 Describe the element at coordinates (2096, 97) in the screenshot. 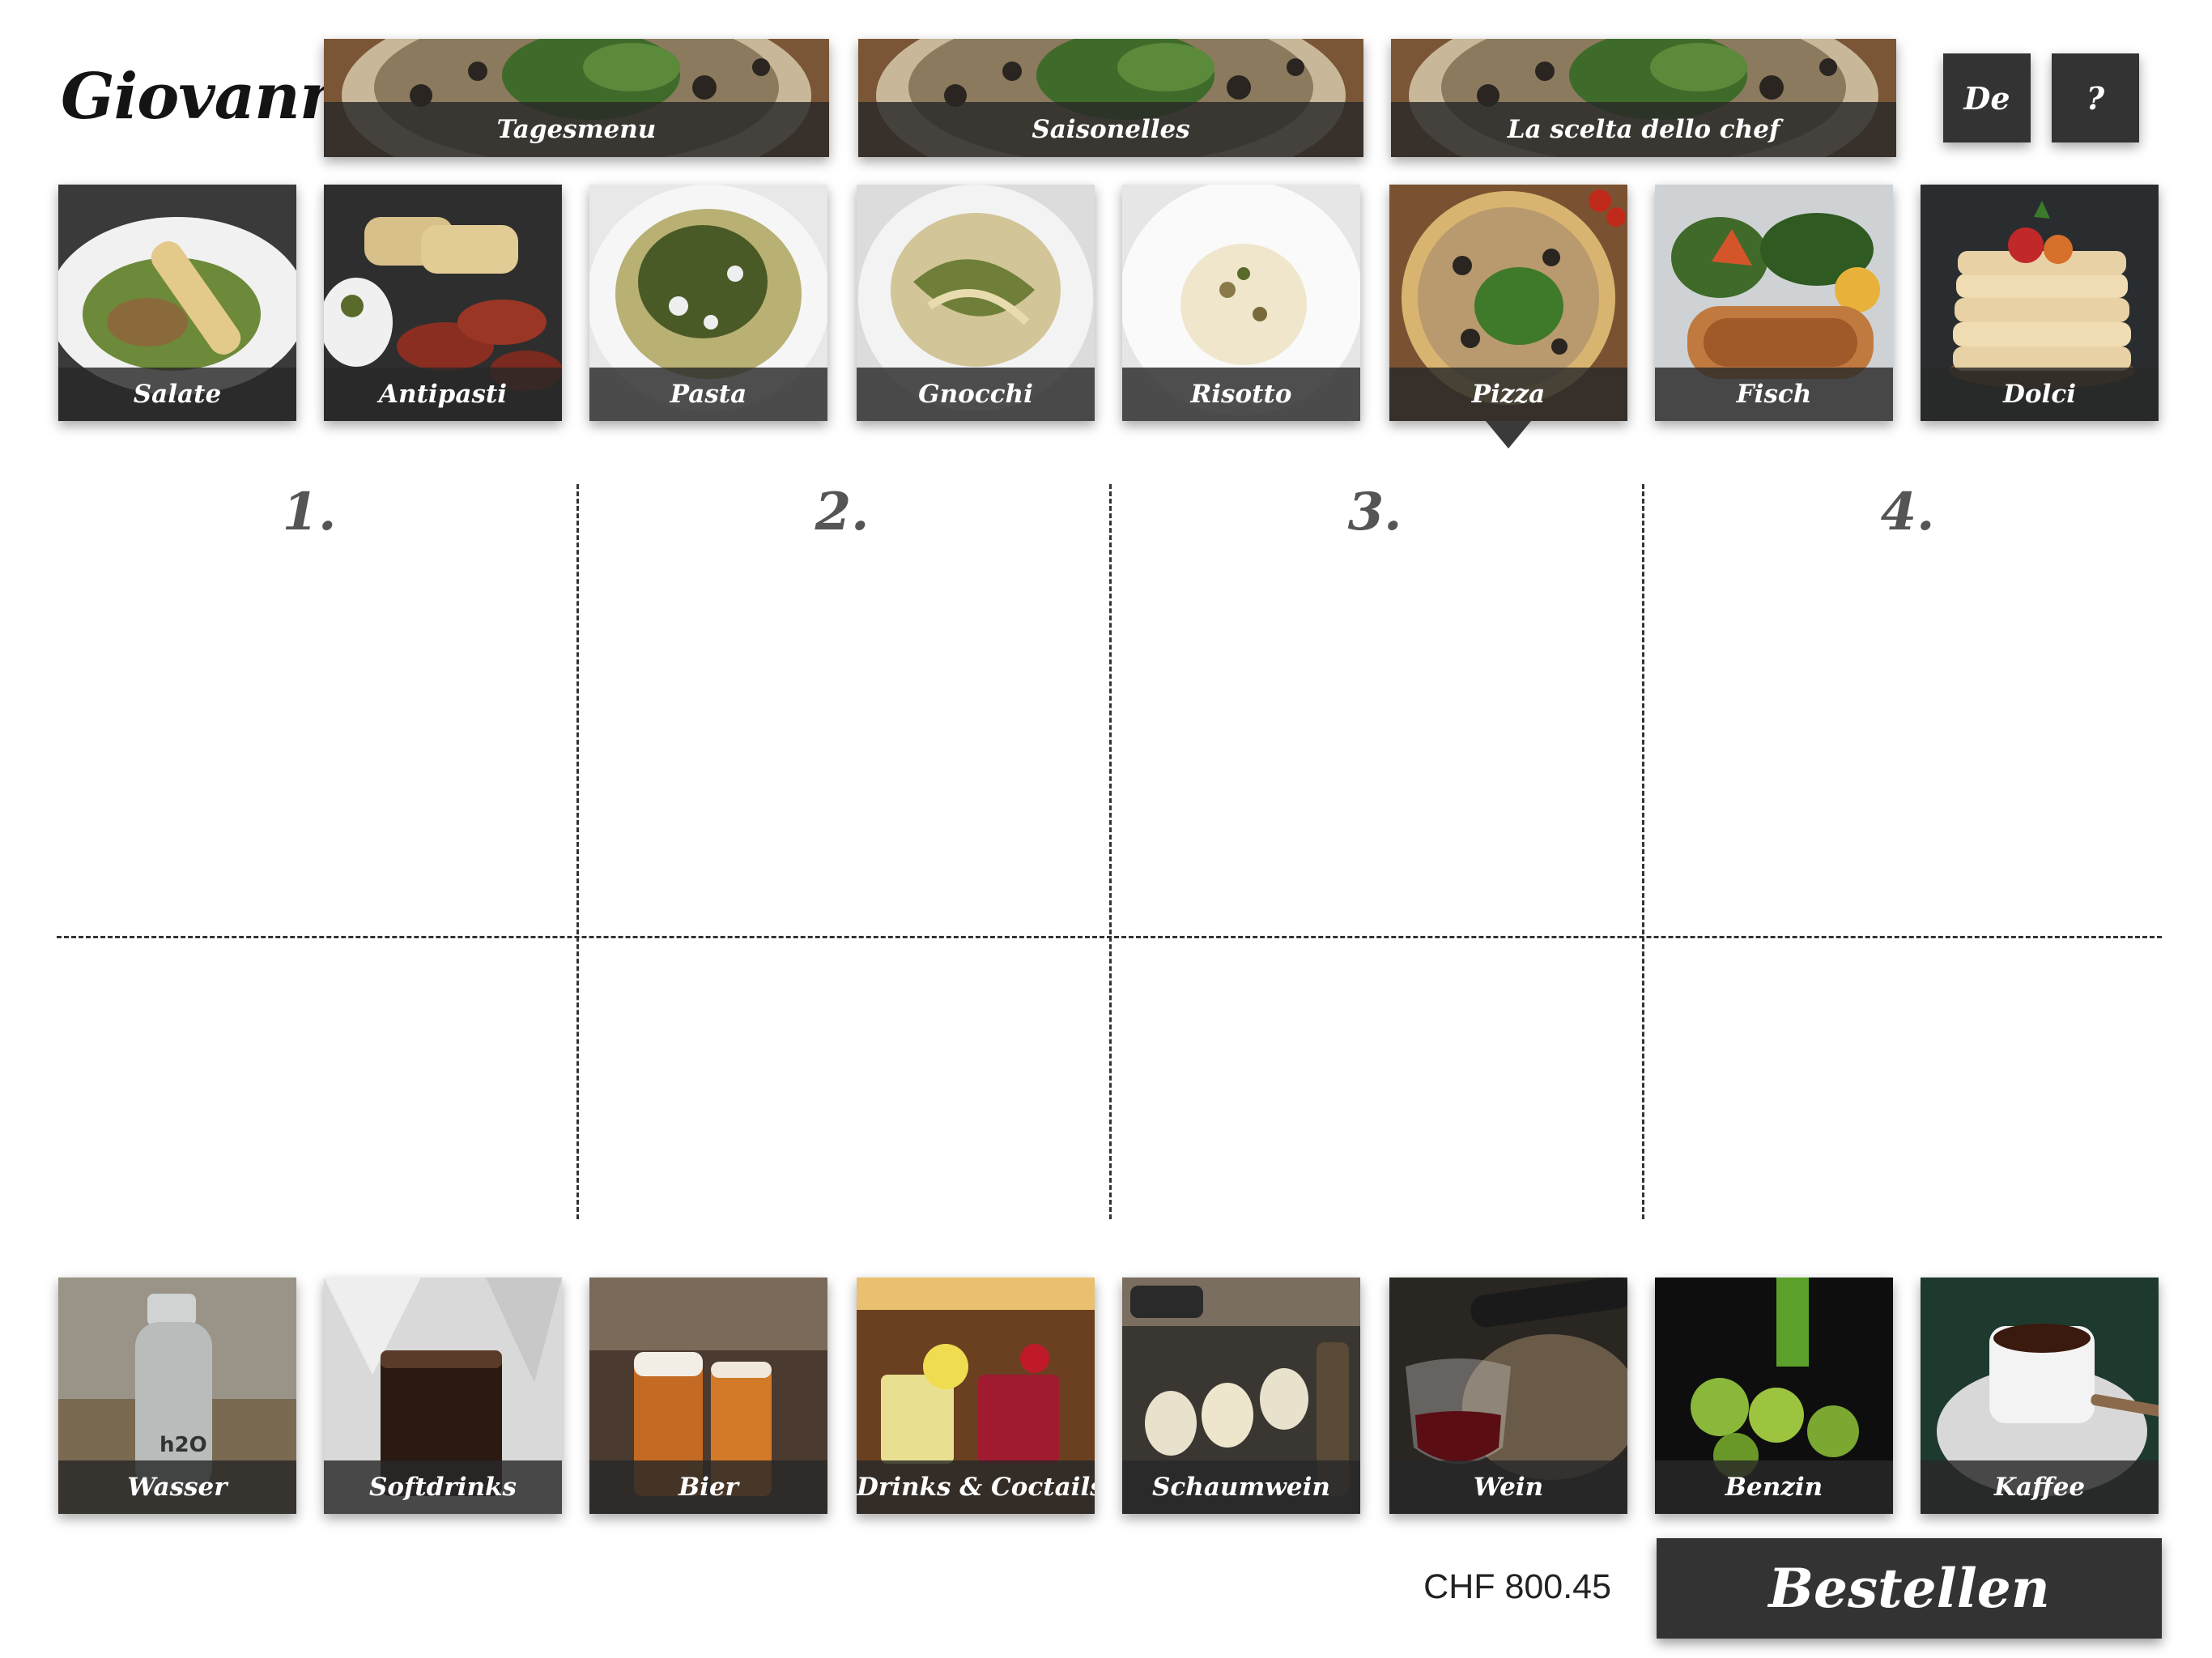

I see `help-button: ?` at that location.